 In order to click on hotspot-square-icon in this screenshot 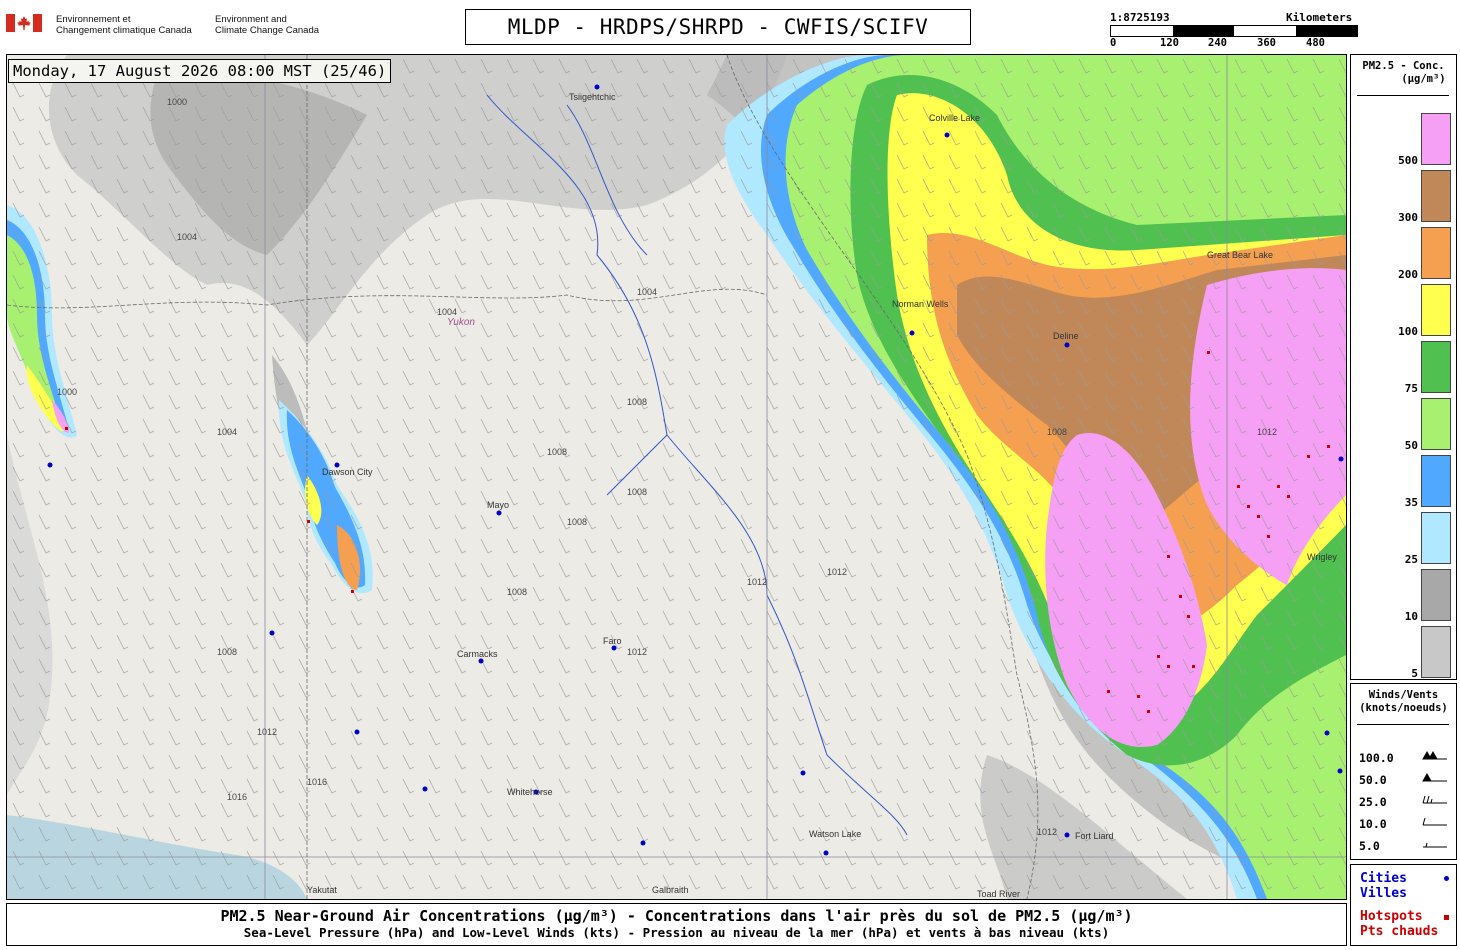, I will do `click(1446, 917)`.